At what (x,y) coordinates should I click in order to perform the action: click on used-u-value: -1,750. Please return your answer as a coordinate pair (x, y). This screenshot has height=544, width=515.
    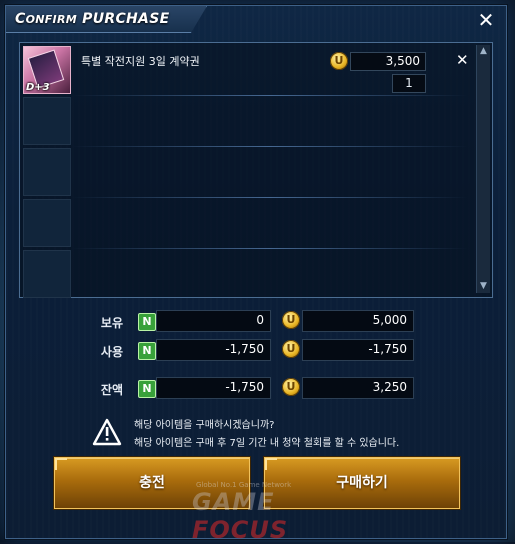
    Looking at the image, I should click on (358, 350).